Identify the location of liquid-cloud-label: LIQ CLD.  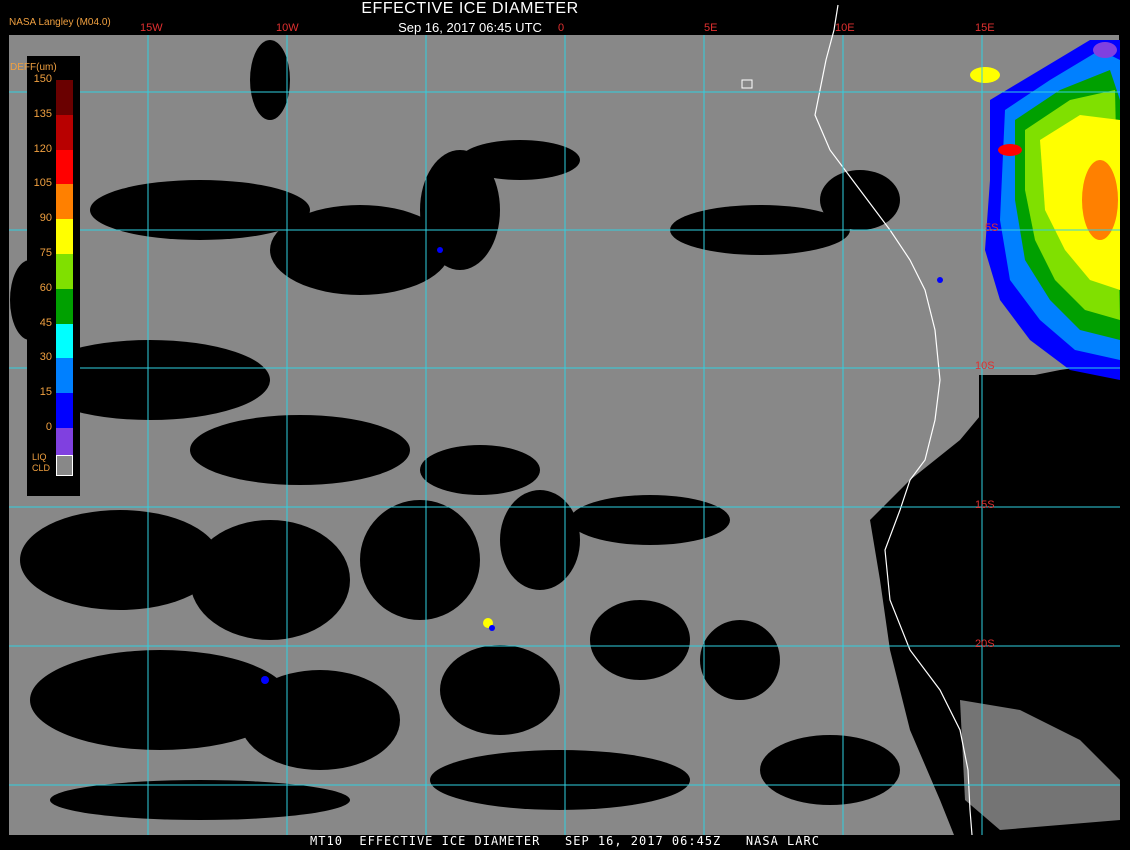
(41, 463).